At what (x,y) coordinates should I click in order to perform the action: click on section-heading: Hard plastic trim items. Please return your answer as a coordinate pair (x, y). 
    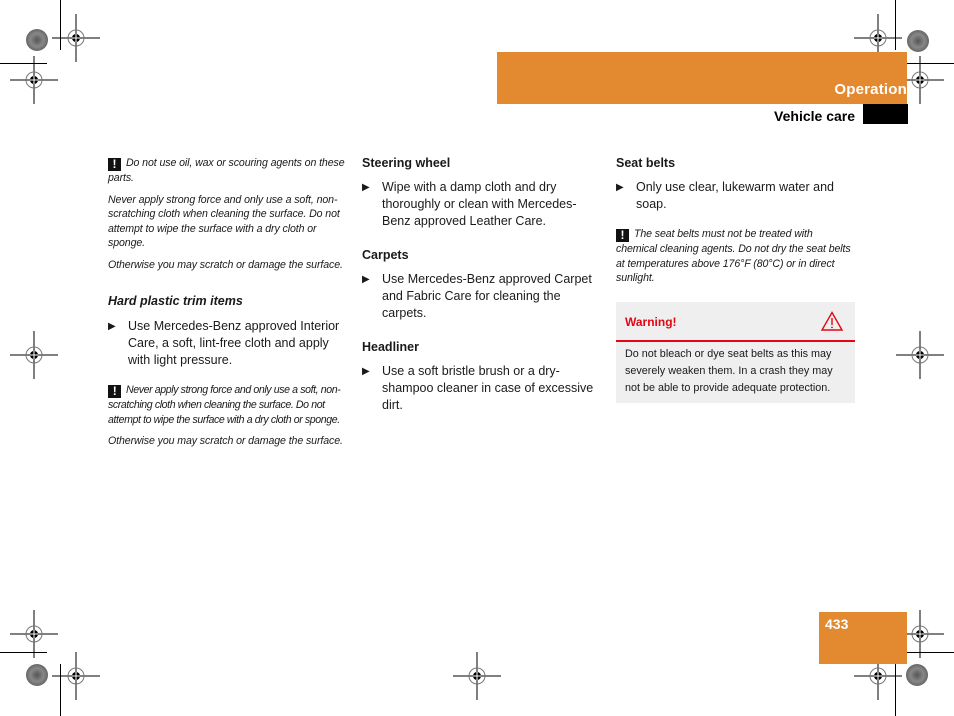
    Looking at the image, I should click on (175, 301).